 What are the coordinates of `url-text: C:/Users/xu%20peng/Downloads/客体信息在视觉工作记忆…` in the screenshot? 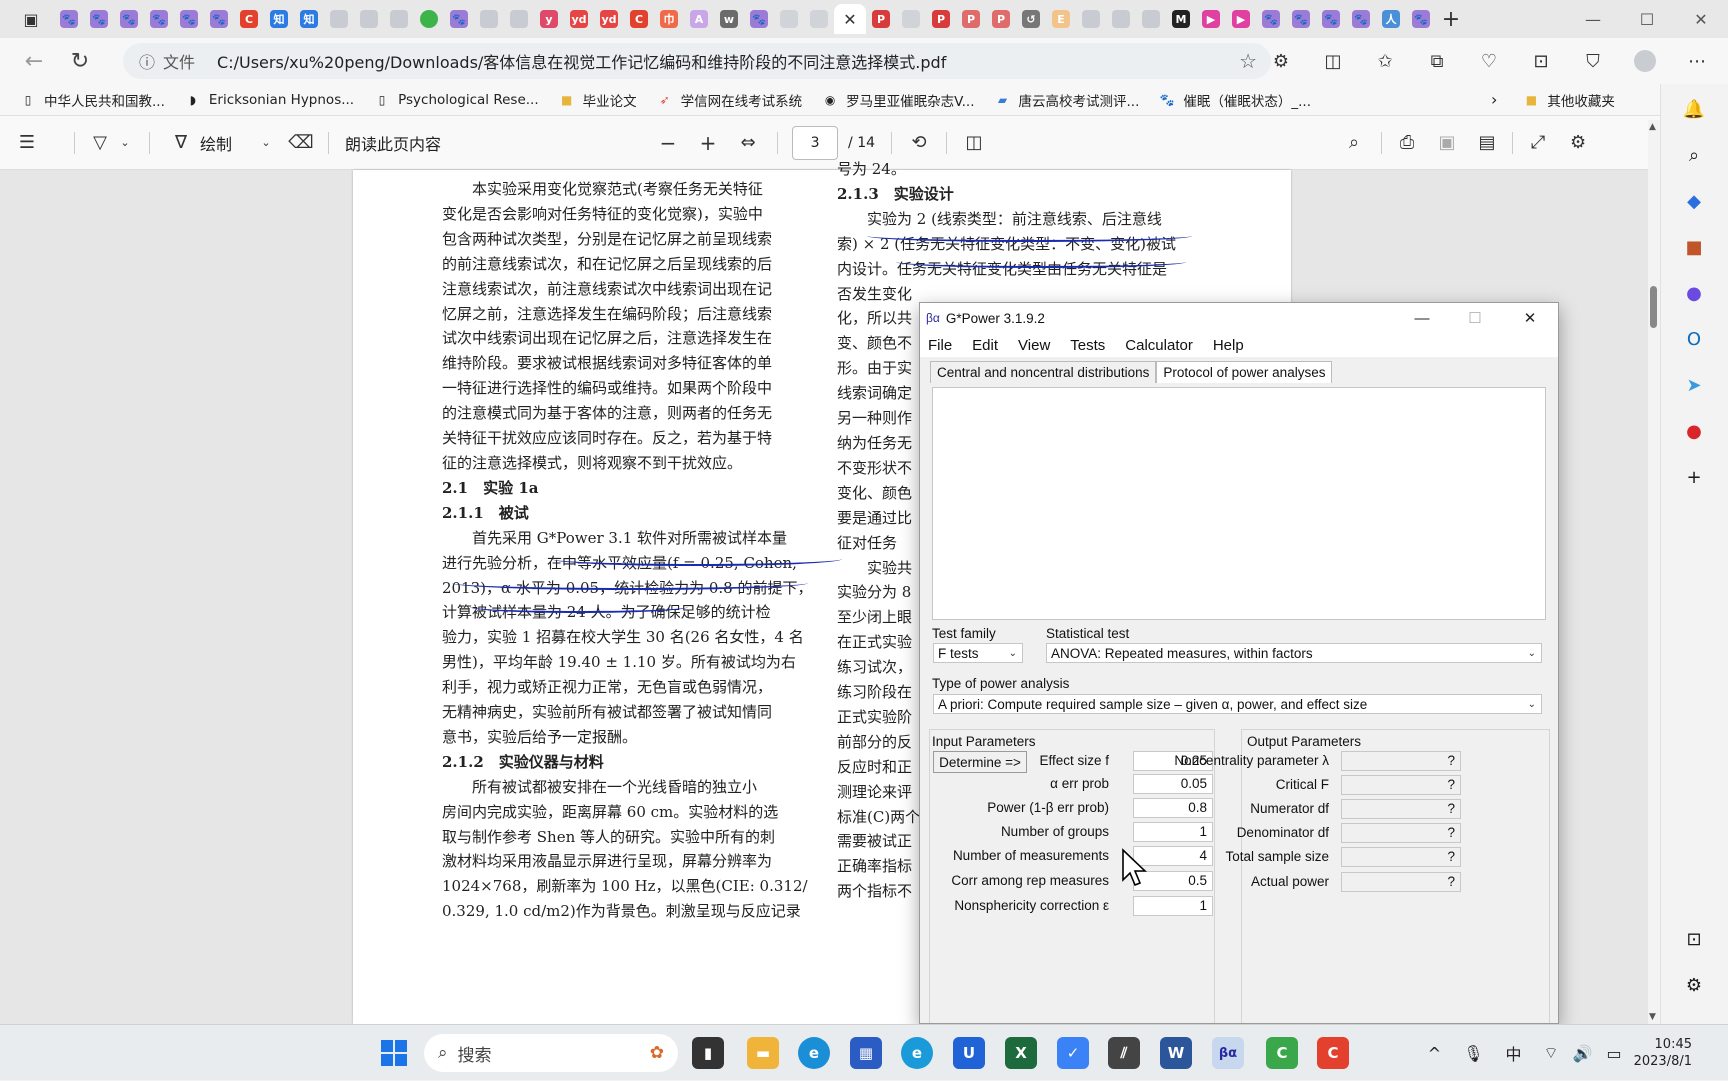 It's located at (581, 61).